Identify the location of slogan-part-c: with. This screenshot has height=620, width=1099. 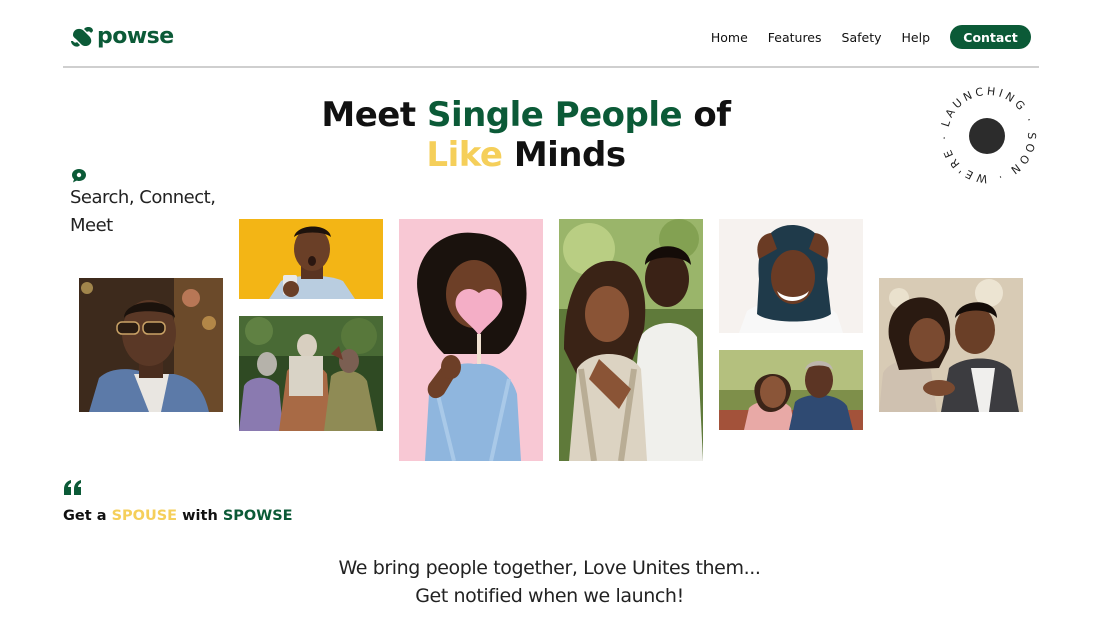
(200, 516).